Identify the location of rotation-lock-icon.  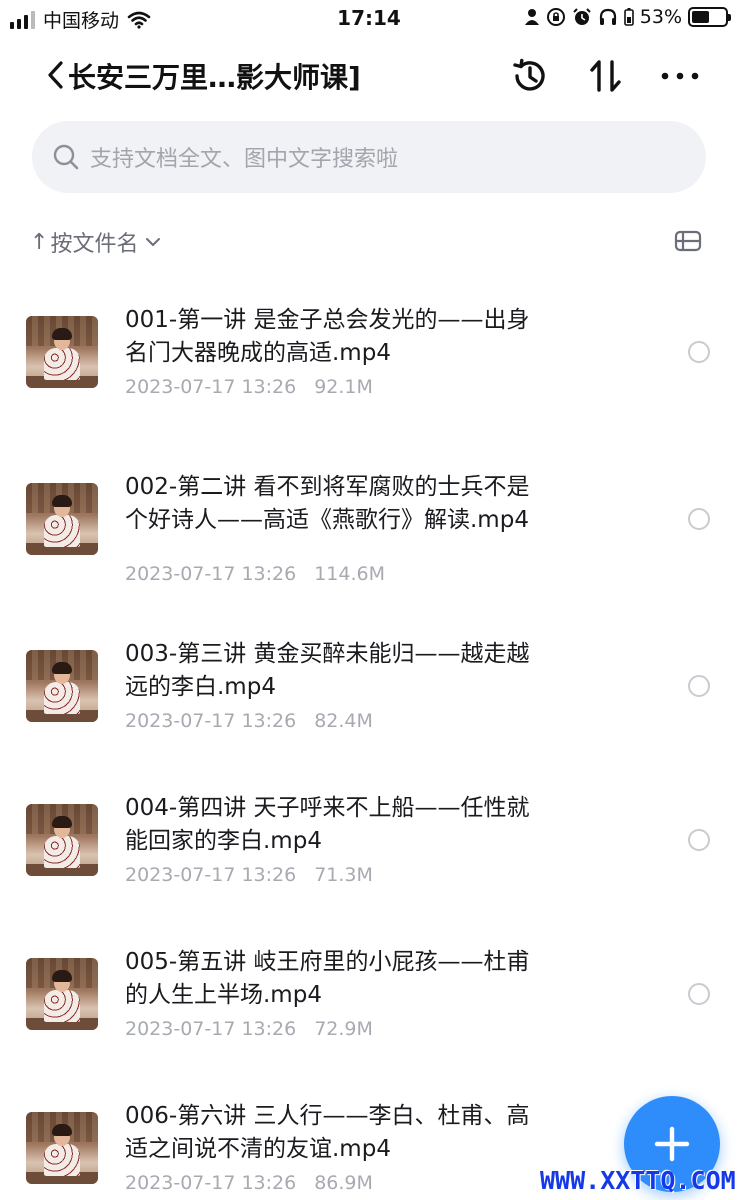
(555, 17).